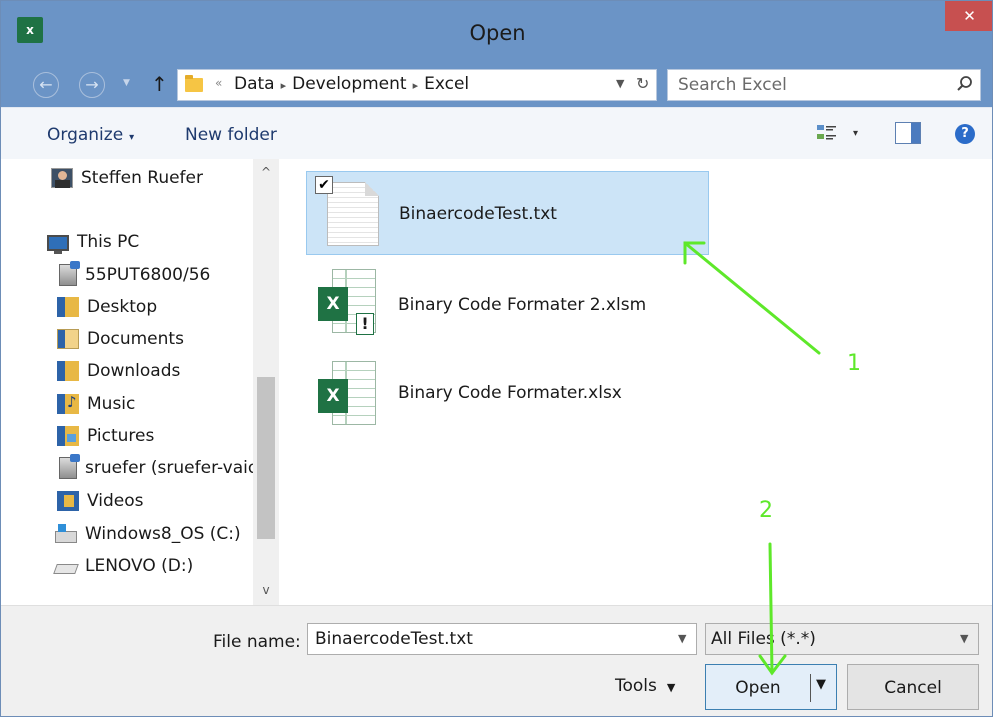 The width and height of the screenshot is (993, 717). I want to click on computer-icon, so click(58, 244).